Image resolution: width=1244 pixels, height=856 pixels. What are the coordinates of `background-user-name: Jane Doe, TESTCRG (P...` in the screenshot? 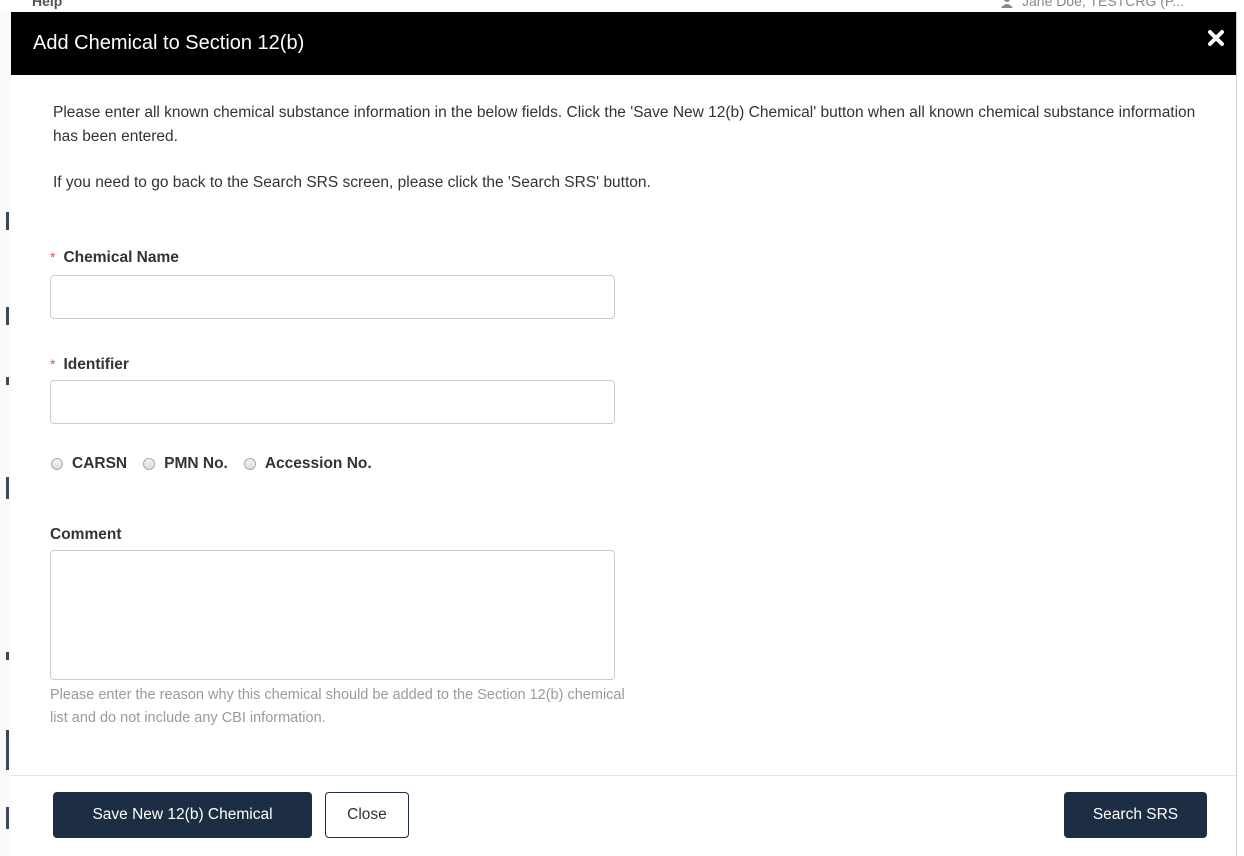 It's located at (1103, 4).